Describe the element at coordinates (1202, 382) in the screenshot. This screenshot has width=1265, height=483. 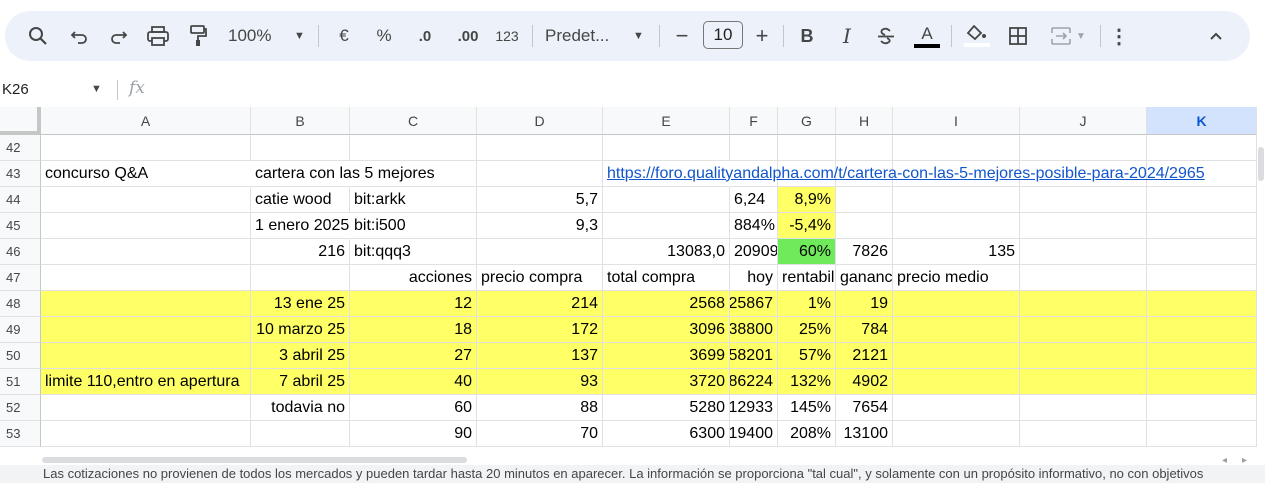
I see `cell-k51` at that location.